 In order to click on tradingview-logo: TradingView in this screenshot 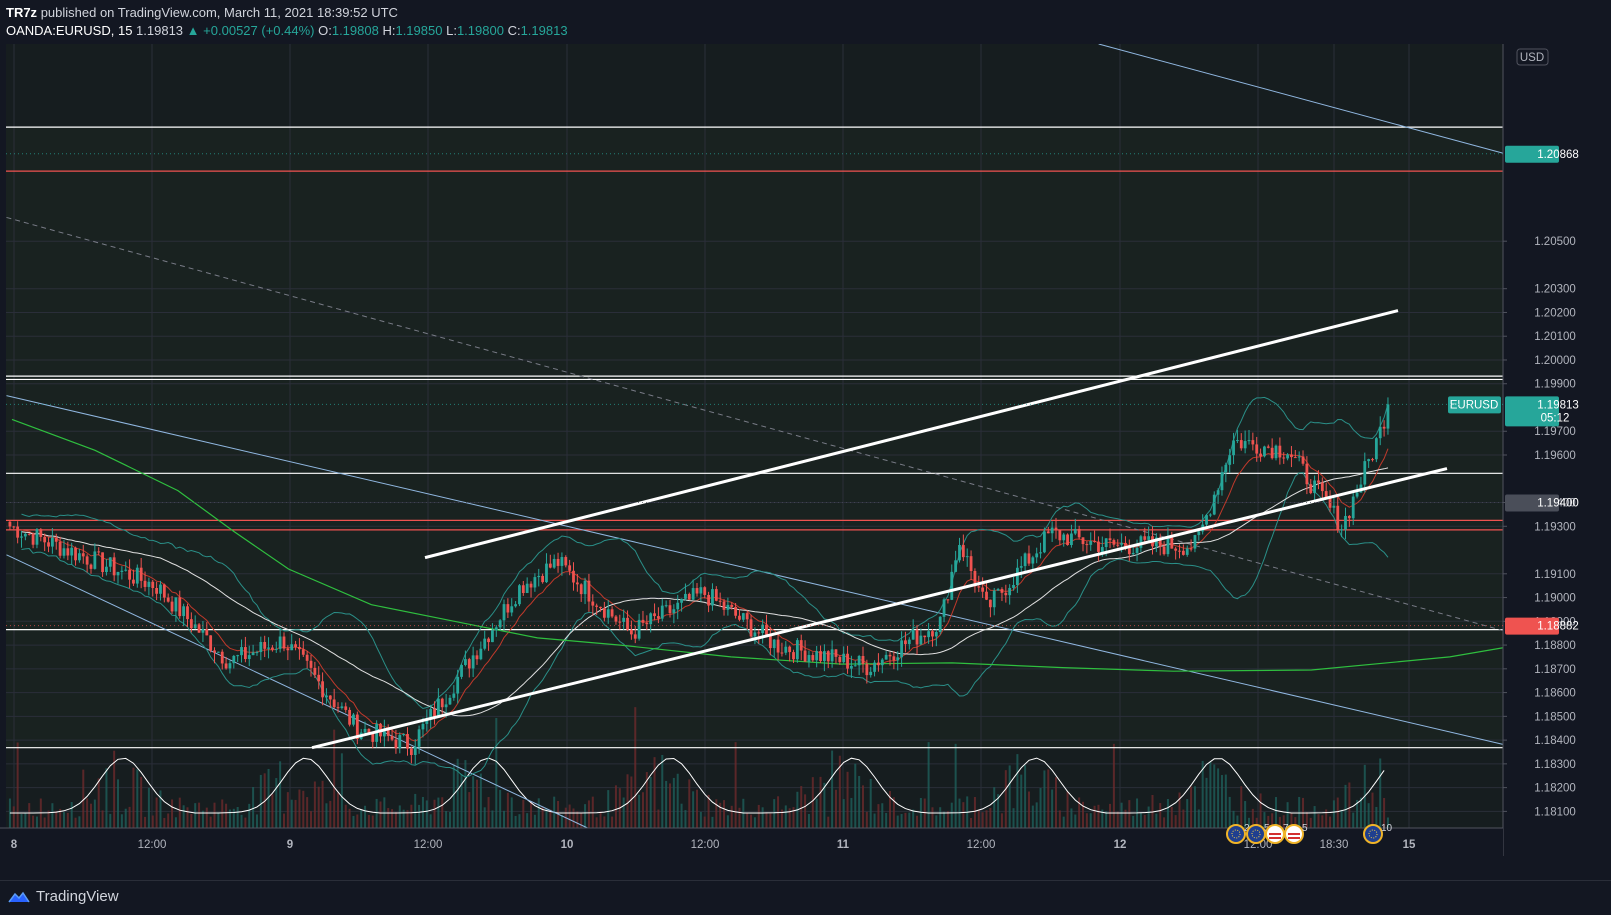, I will do `click(63, 896)`.